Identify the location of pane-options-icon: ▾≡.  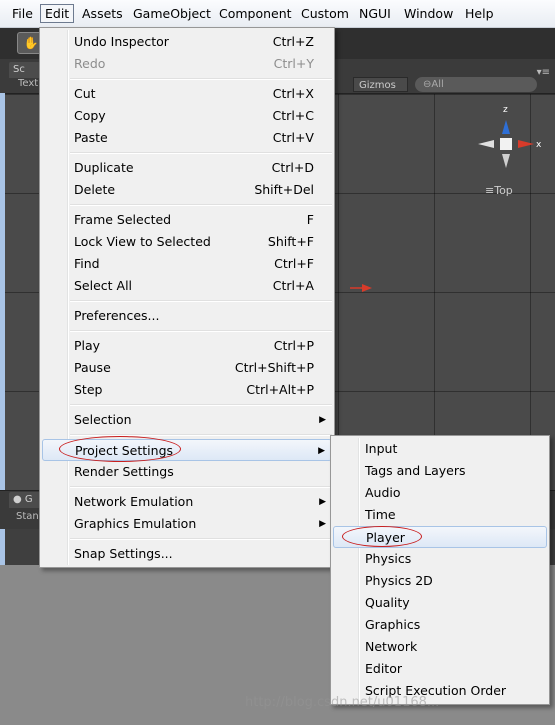
(543, 72).